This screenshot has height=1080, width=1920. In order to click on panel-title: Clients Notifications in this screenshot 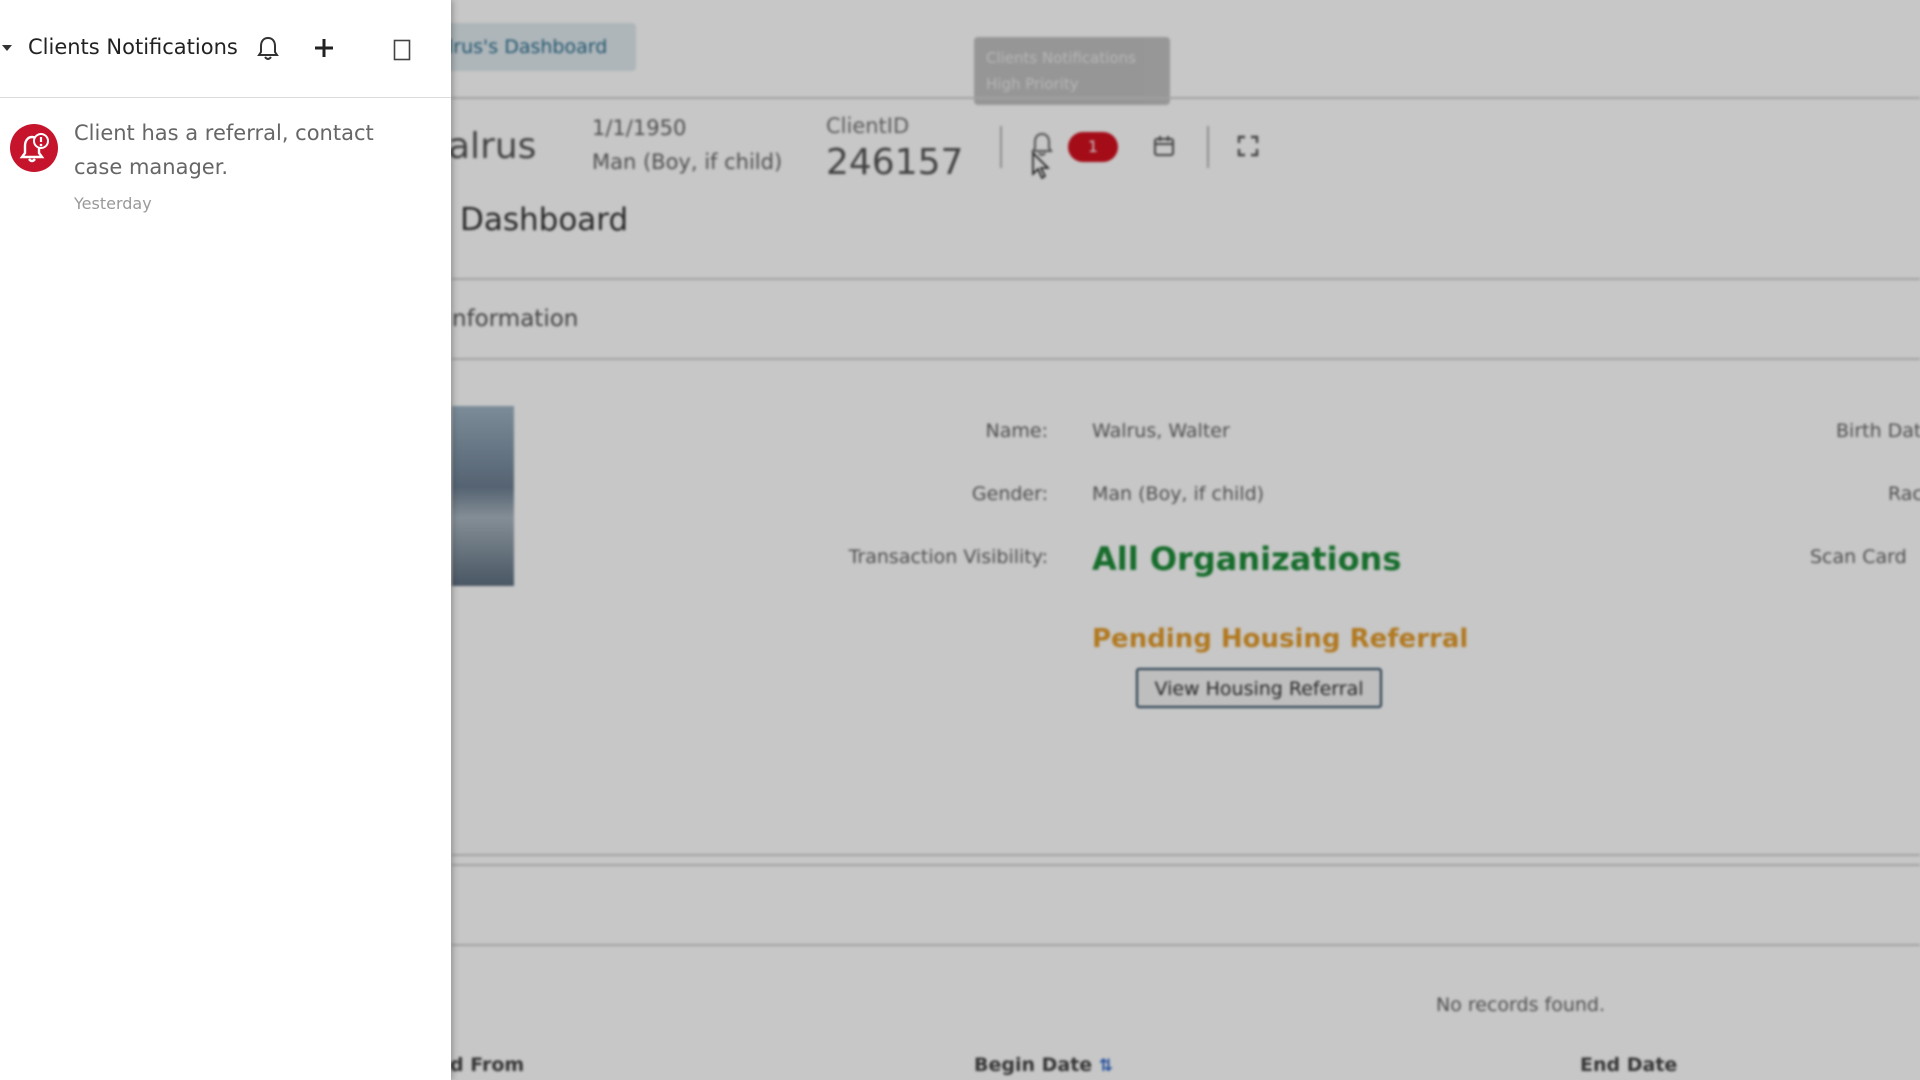, I will do `click(133, 47)`.